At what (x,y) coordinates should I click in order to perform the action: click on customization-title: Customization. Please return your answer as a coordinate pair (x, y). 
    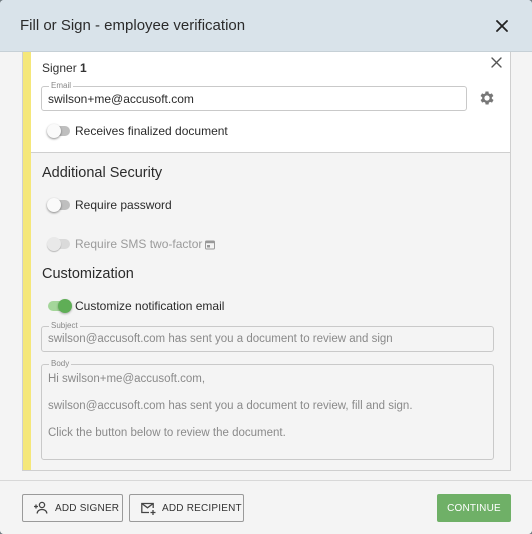
    Looking at the image, I should click on (88, 274).